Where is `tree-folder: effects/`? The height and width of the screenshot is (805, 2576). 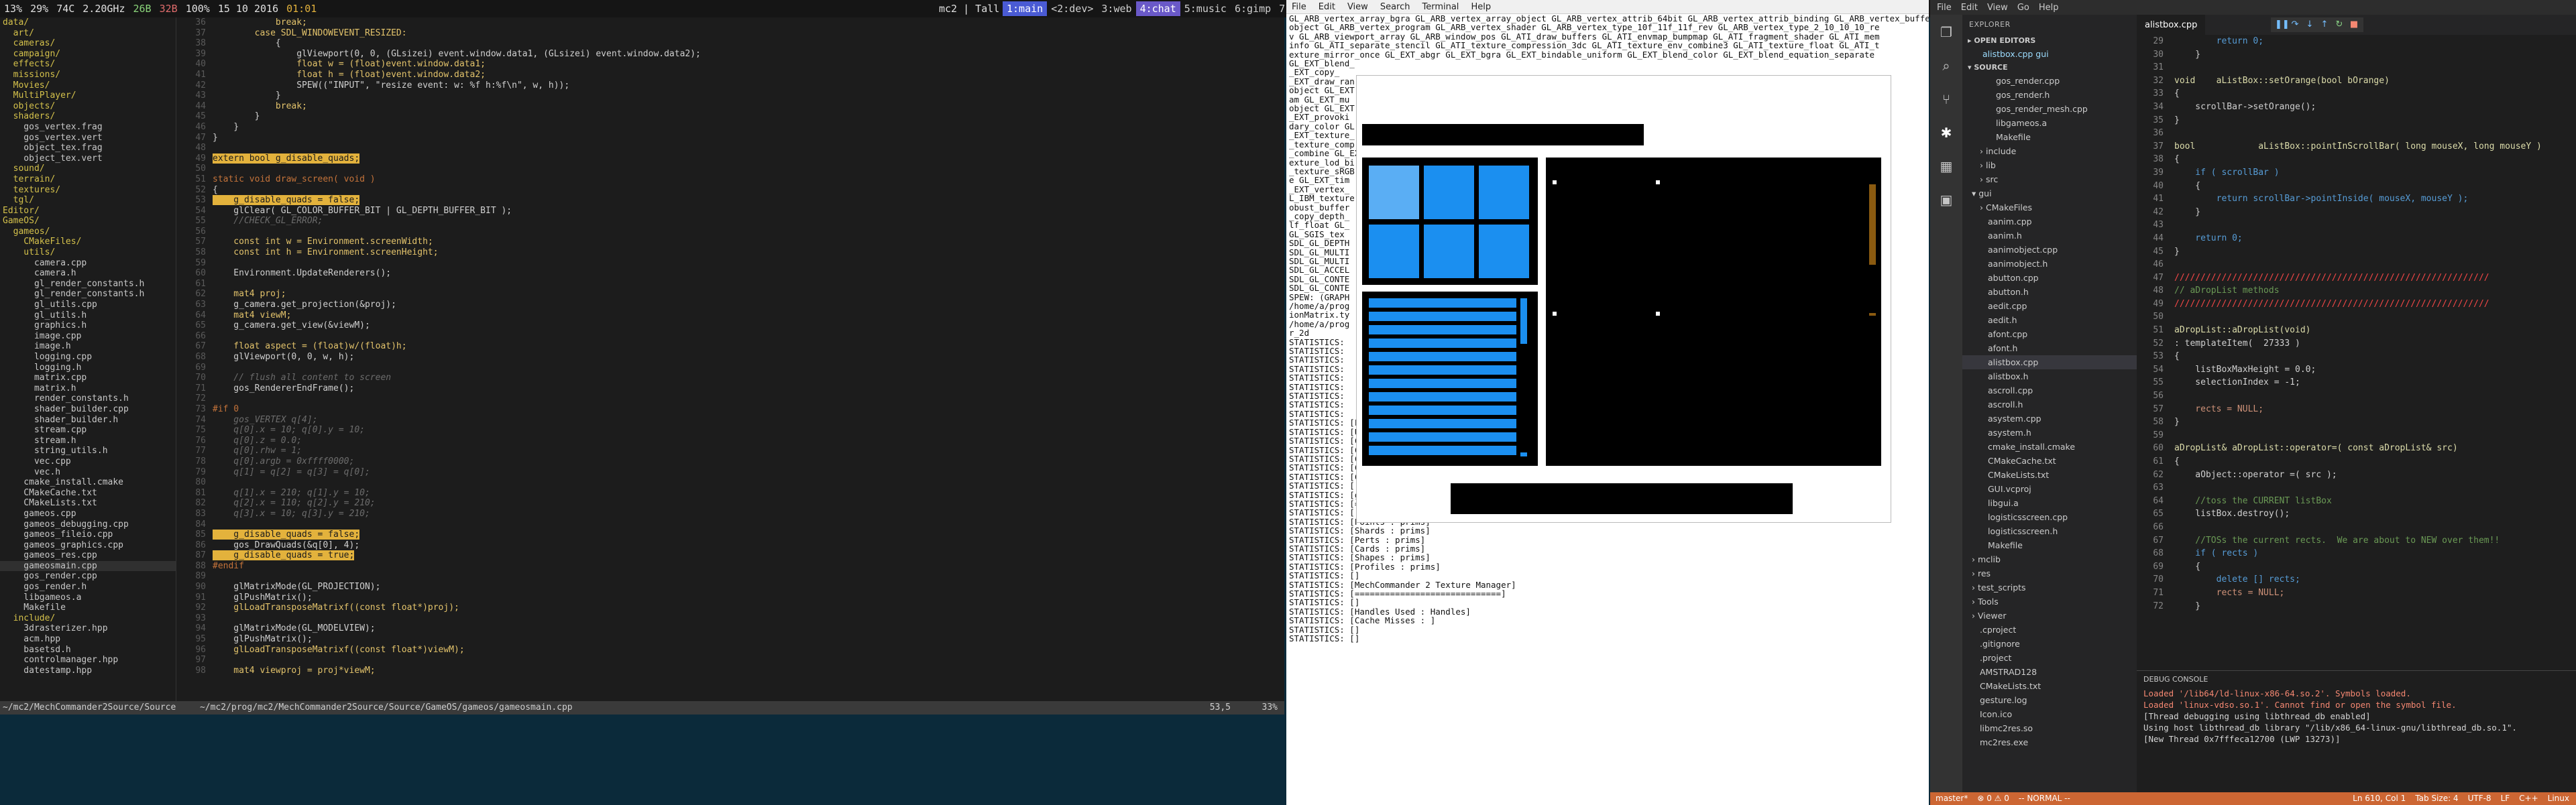
tree-folder: effects/ is located at coordinates (88, 64).